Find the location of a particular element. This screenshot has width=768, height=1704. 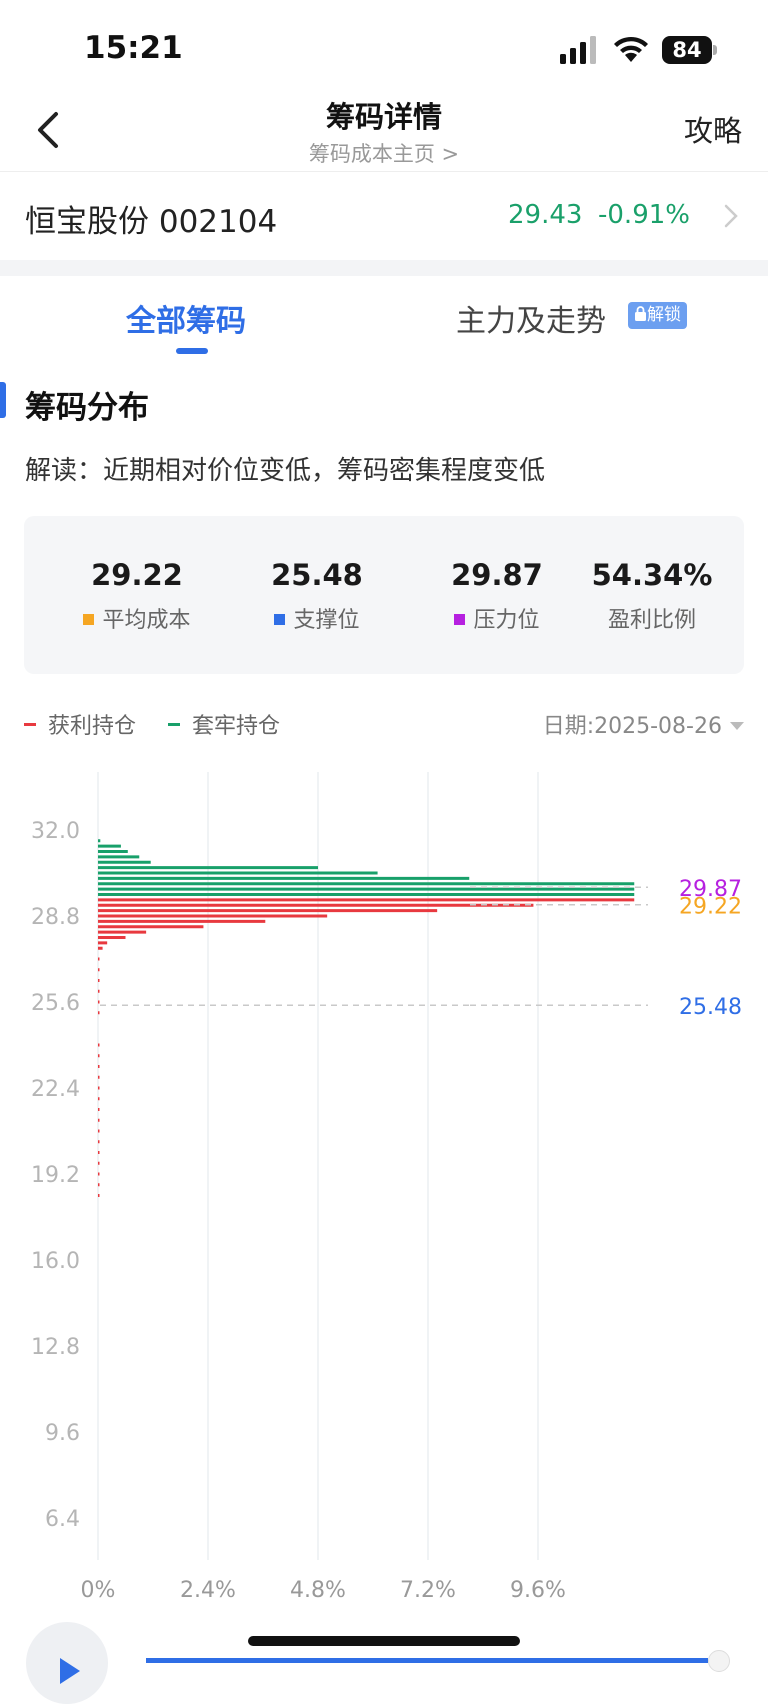

interpretation-text: 解读：近期相对价位变低，筹码密集程度变低 is located at coordinates (285, 471).